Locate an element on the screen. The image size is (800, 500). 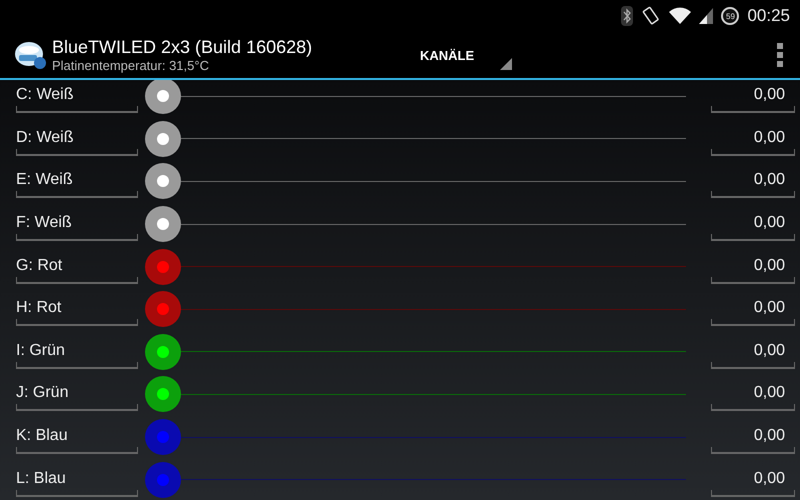
channels-dropdown: KANÄLE is located at coordinates (465, 55).